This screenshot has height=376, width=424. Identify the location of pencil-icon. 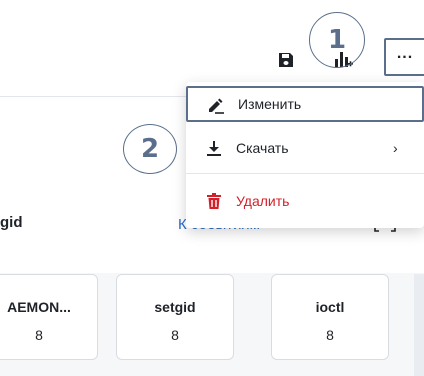
(216, 106).